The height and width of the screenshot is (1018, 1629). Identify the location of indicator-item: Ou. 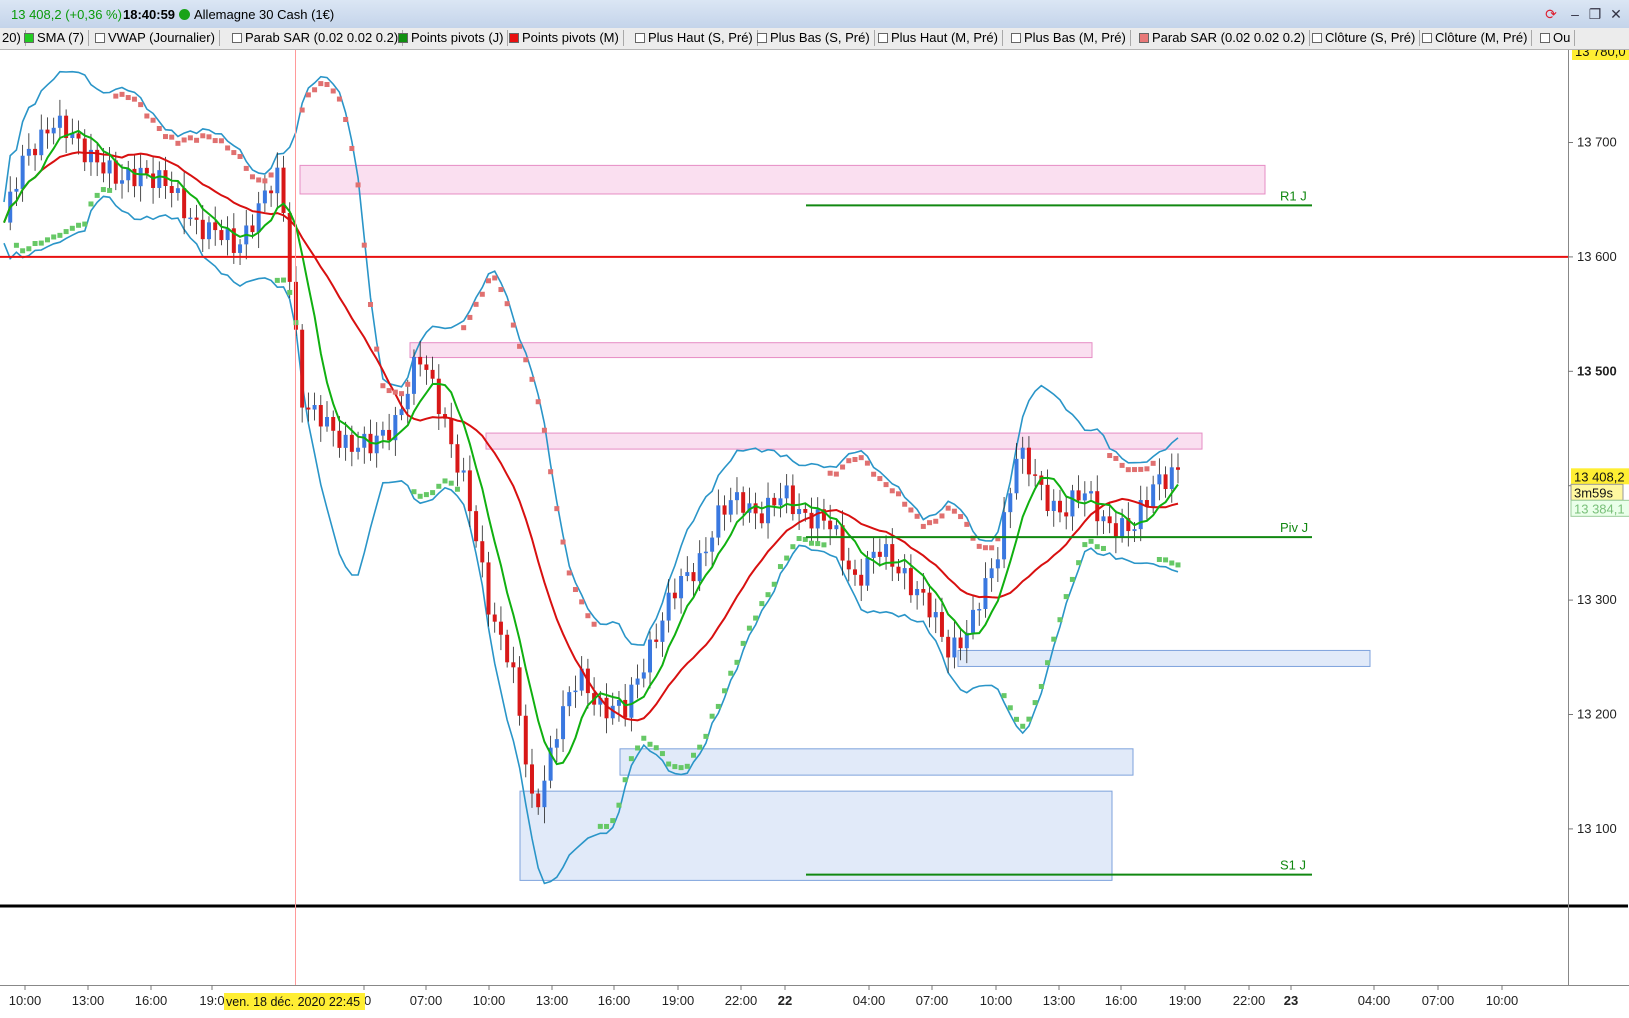
(1557, 38).